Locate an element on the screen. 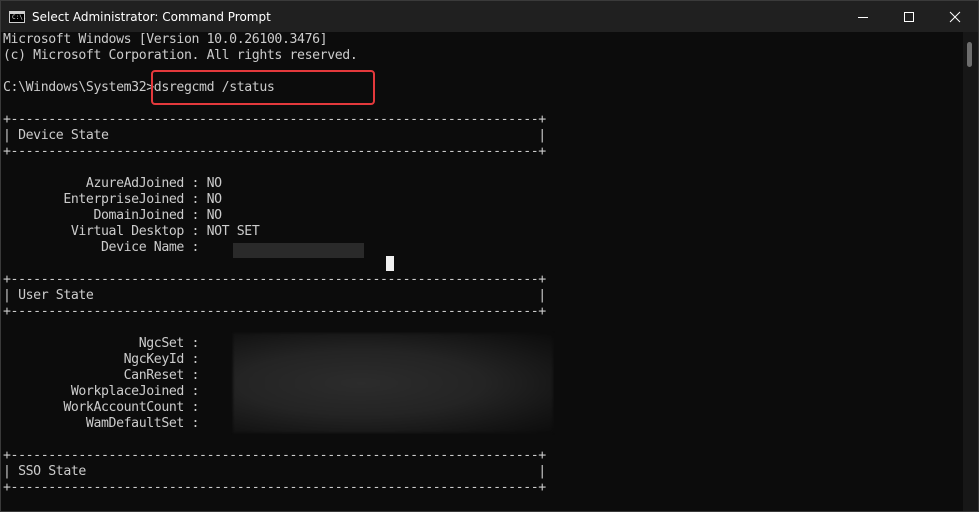 The image size is (979, 512). field-row: NgcKeyId : is located at coordinates (105, 360).